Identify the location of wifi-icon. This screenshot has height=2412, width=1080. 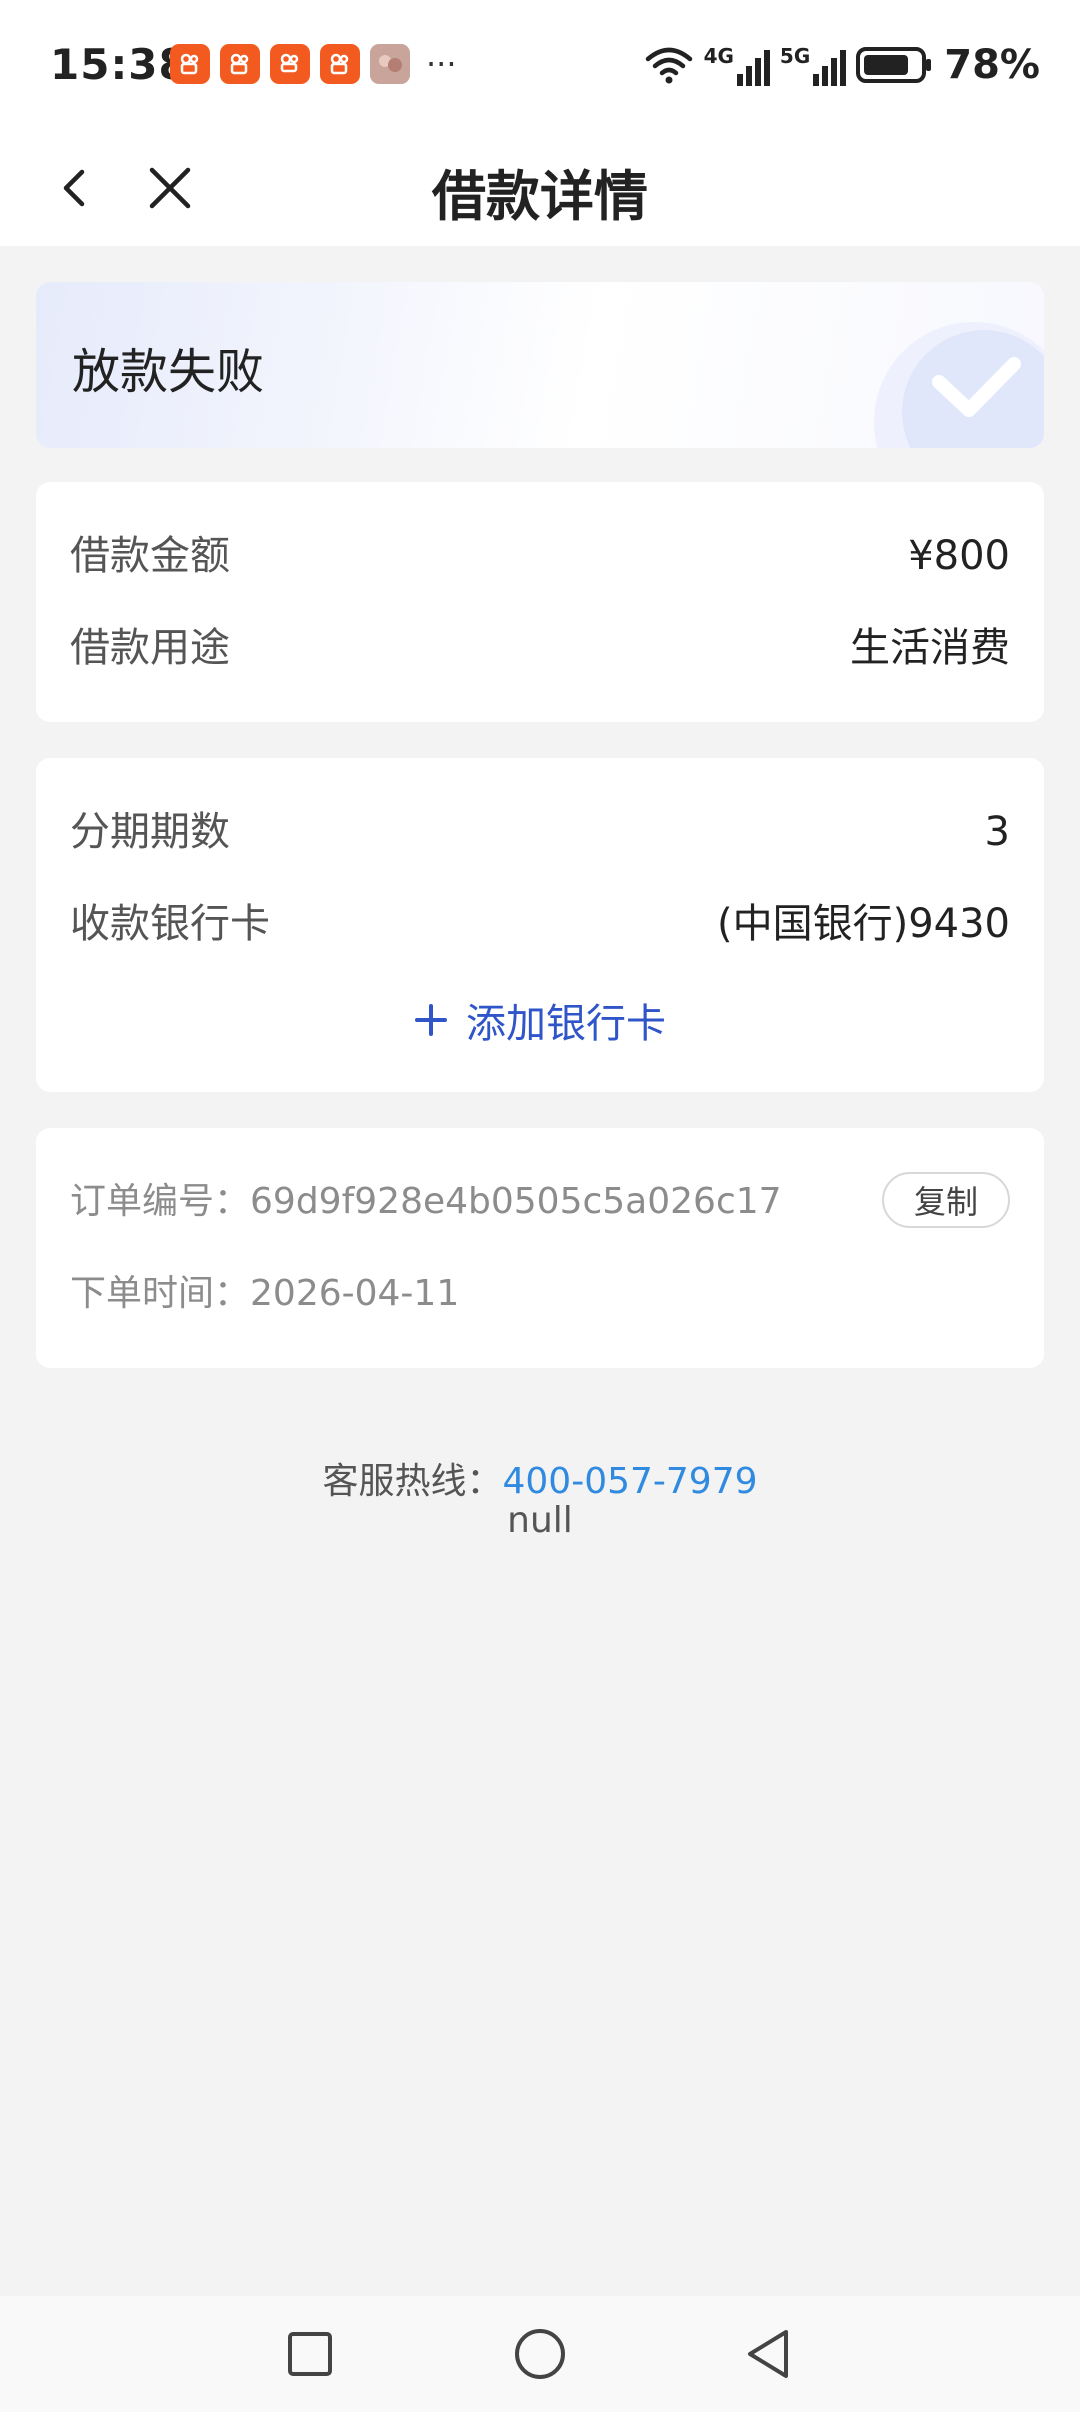
(668, 65).